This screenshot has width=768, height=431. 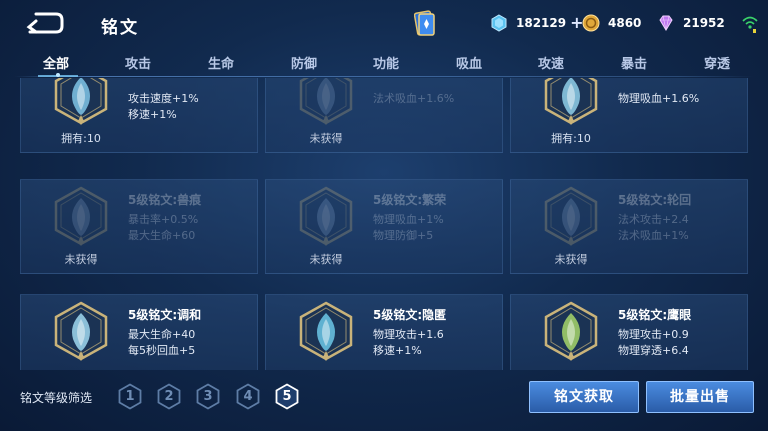 What do you see at coordinates (700, 397) in the screenshot?
I see `bulk-sell-button: 批量出售` at bounding box center [700, 397].